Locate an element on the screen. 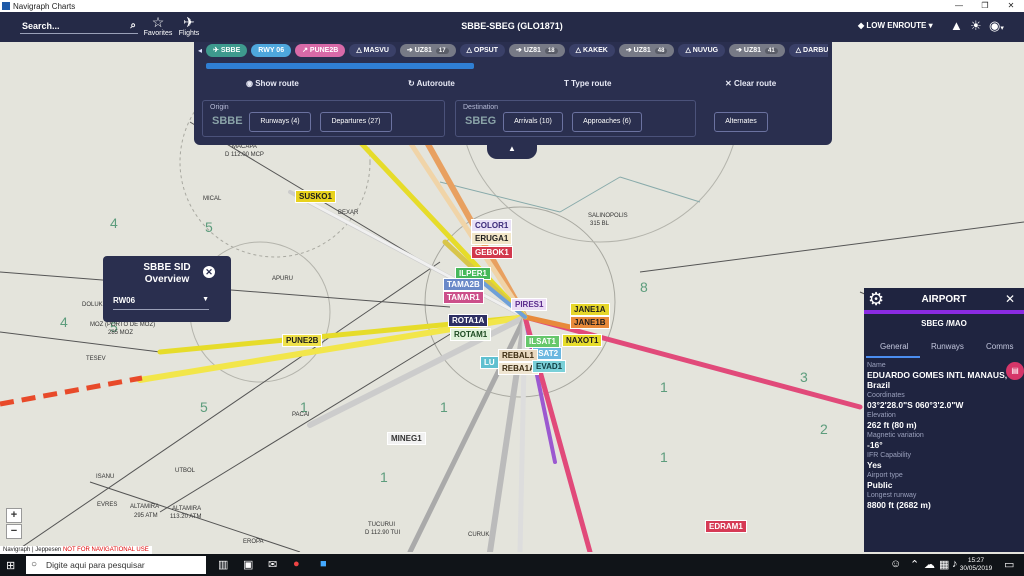 The image size is (1024, 576). collapse-panel-button: ▲ is located at coordinates (512, 151).